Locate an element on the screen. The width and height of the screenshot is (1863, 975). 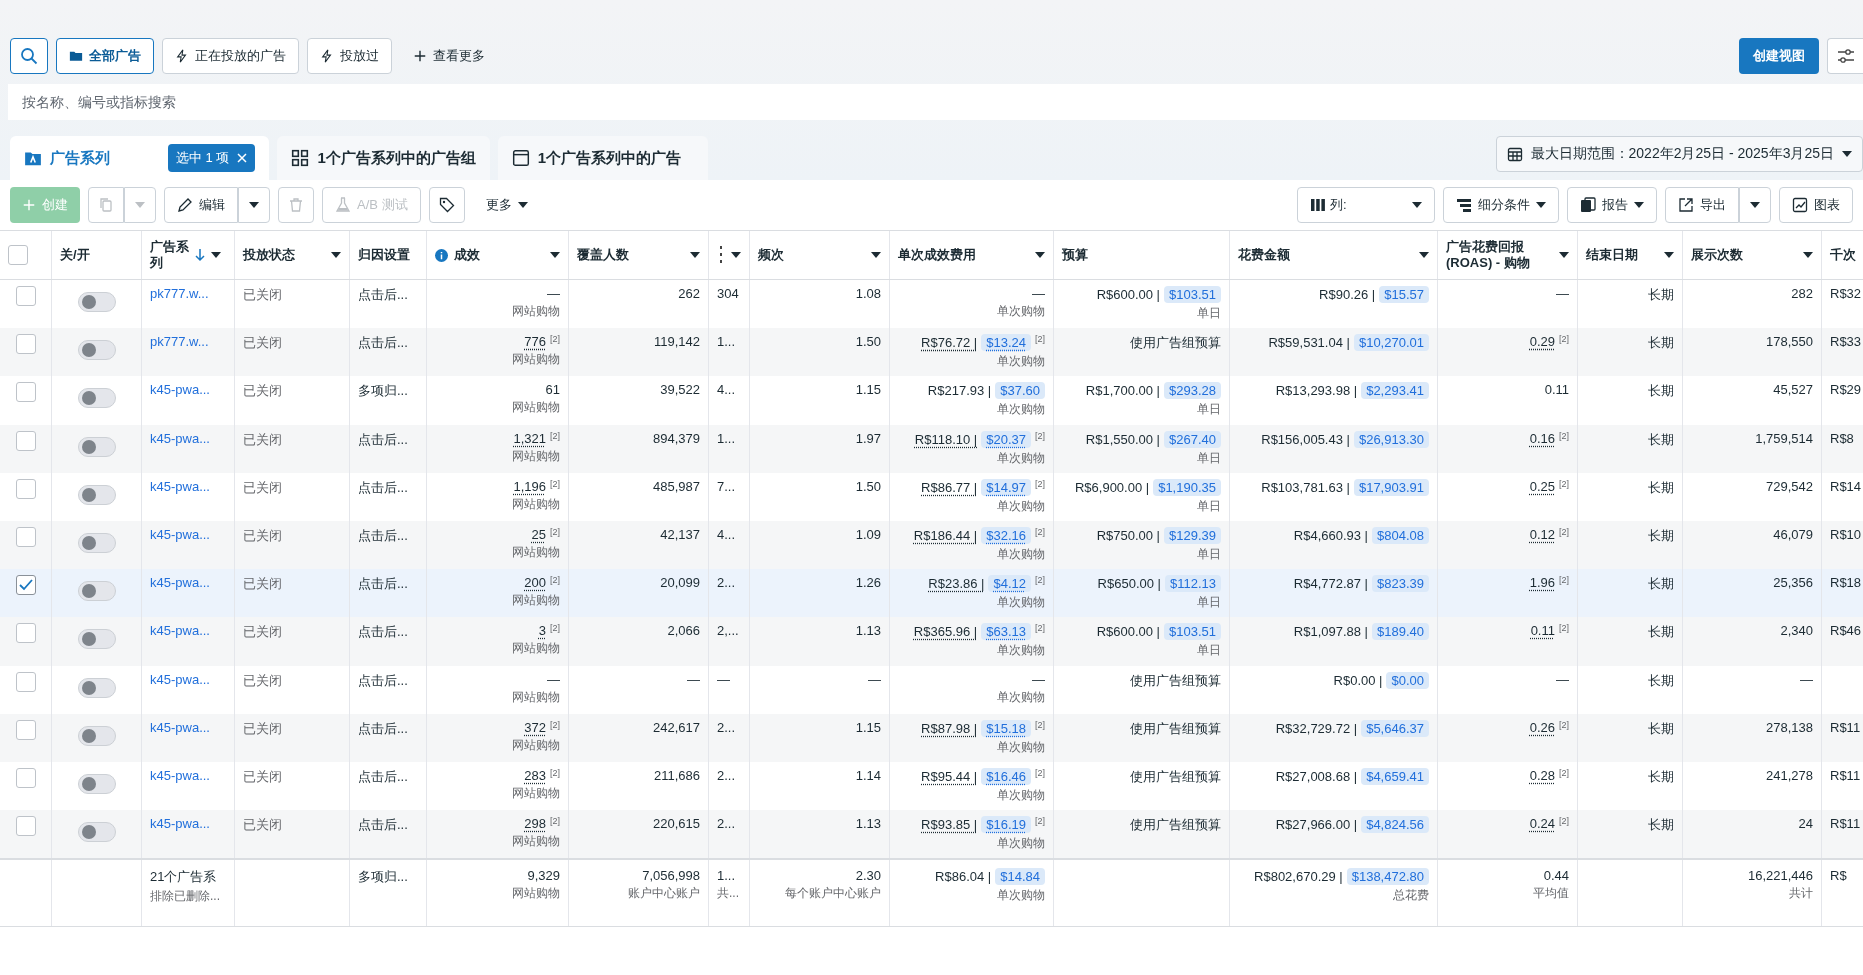
settings-button is located at coordinates (1845, 56).